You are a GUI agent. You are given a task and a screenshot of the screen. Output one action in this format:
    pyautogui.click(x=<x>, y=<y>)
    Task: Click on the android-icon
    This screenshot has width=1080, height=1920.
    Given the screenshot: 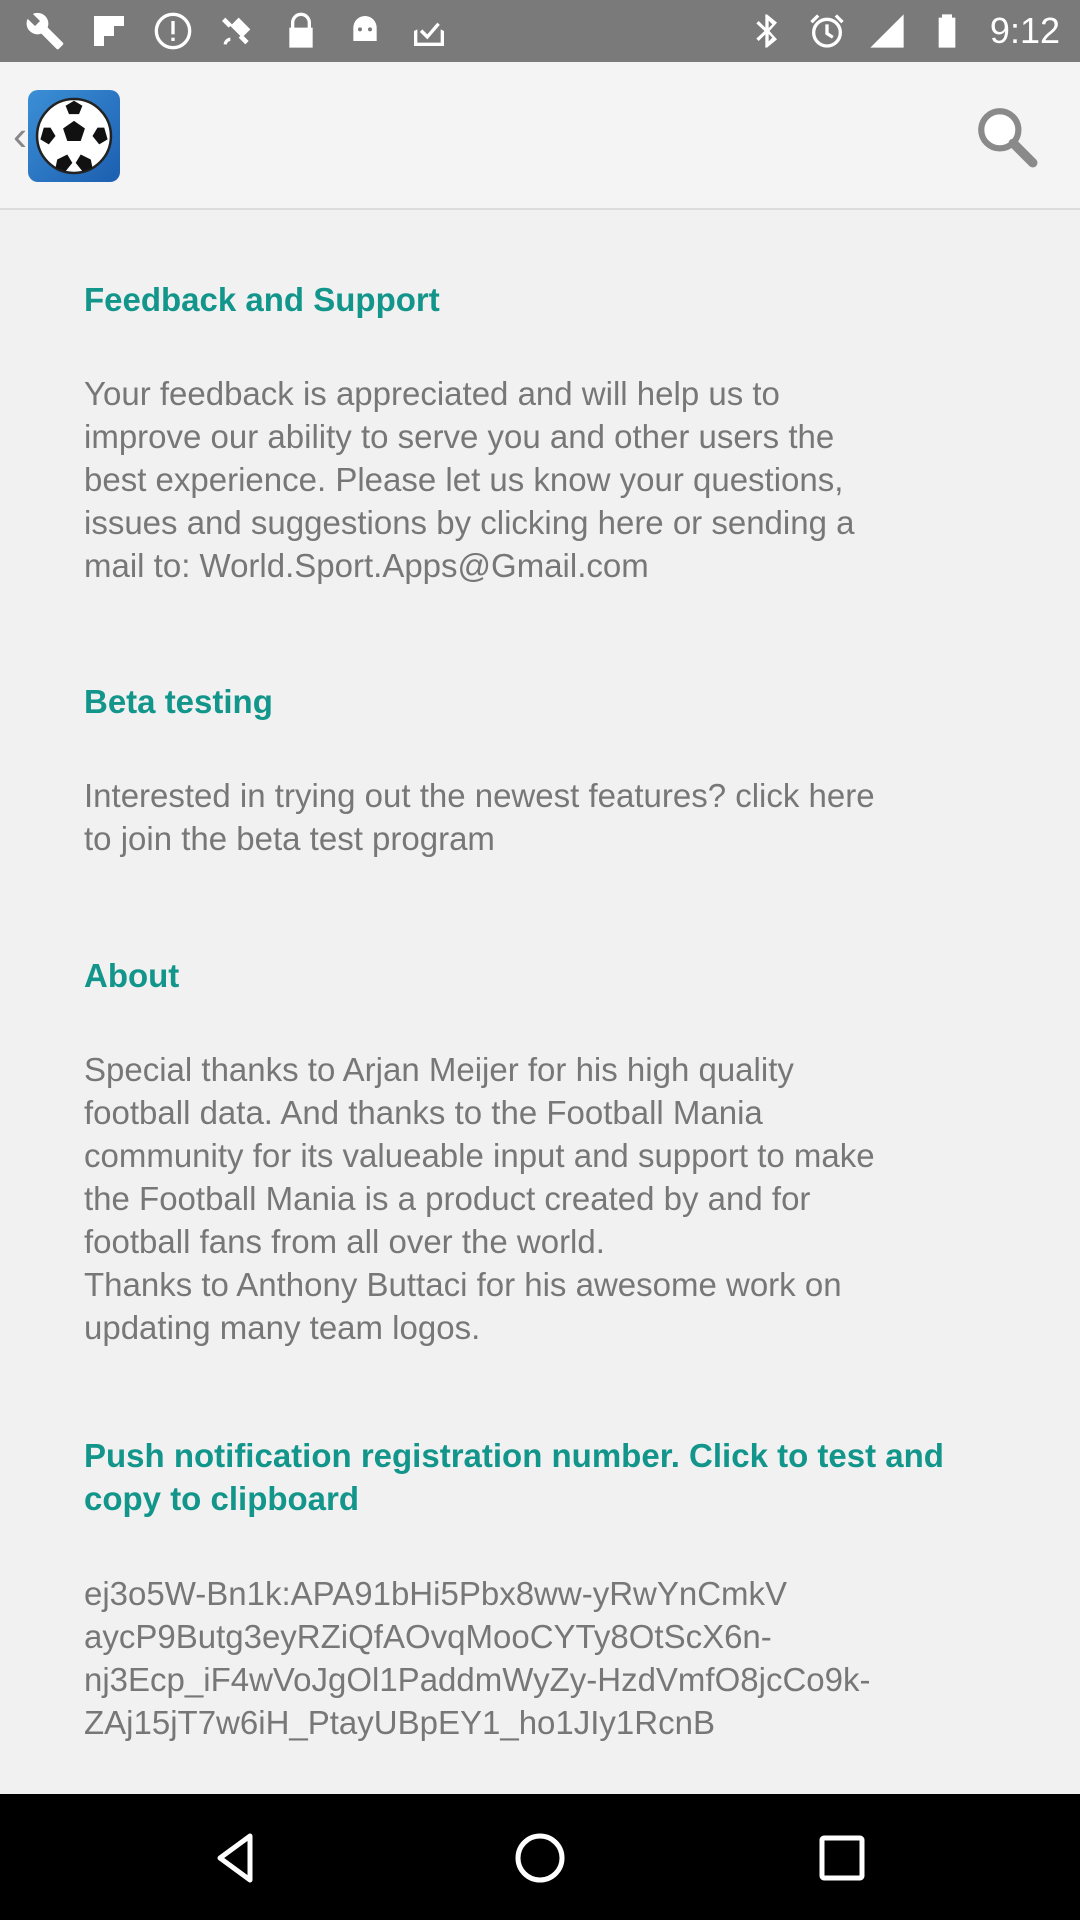 What is the action you would take?
    pyautogui.click(x=365, y=31)
    